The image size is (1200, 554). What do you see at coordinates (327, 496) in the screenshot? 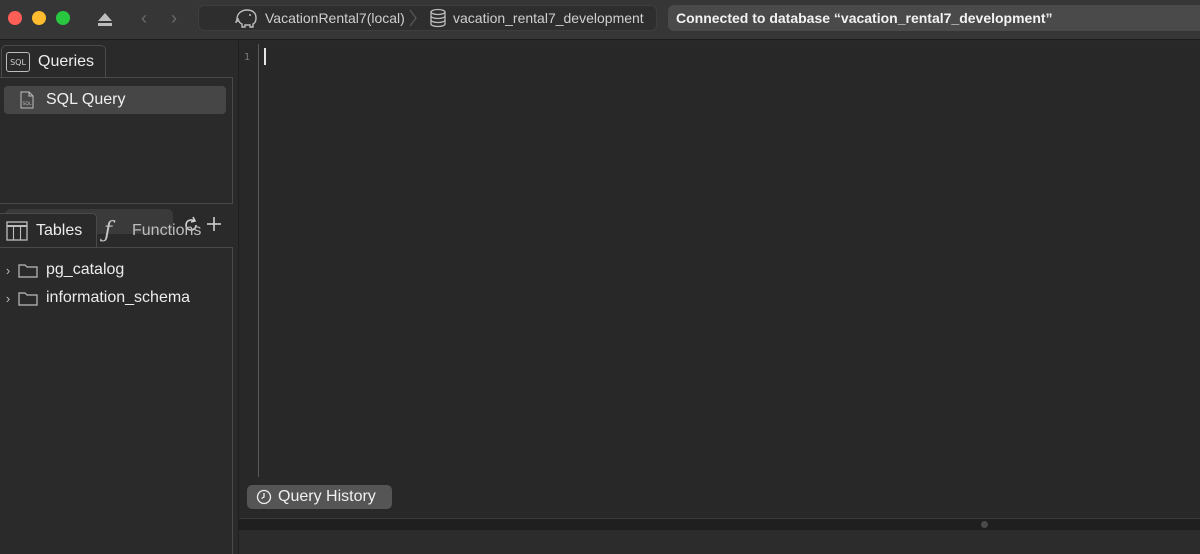
I see `query-history-label: Query History` at bounding box center [327, 496].